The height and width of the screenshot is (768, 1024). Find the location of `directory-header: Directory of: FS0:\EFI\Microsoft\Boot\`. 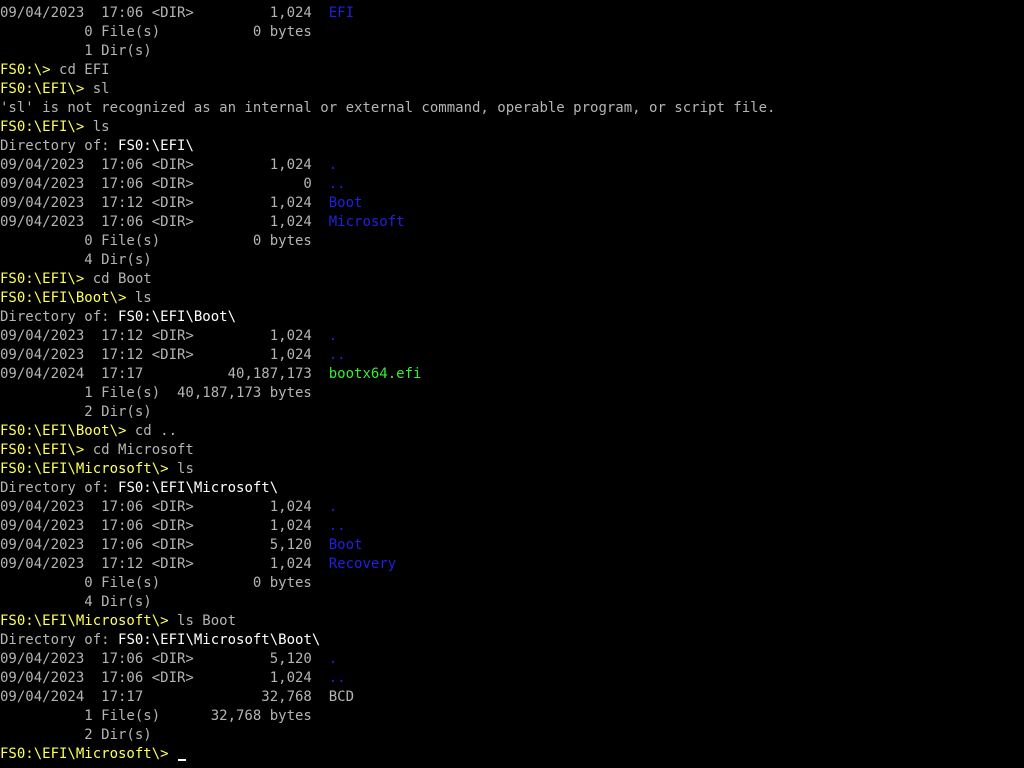

directory-header: Directory of: FS0:\EFI\Microsoft\Boot\ is located at coordinates (512, 640).